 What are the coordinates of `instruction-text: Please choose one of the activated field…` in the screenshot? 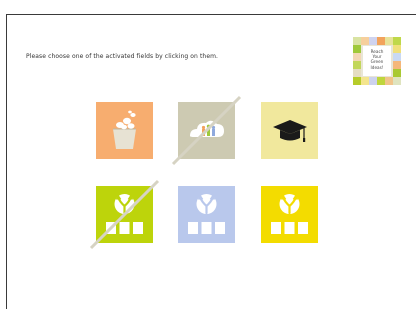 It's located at (122, 56).